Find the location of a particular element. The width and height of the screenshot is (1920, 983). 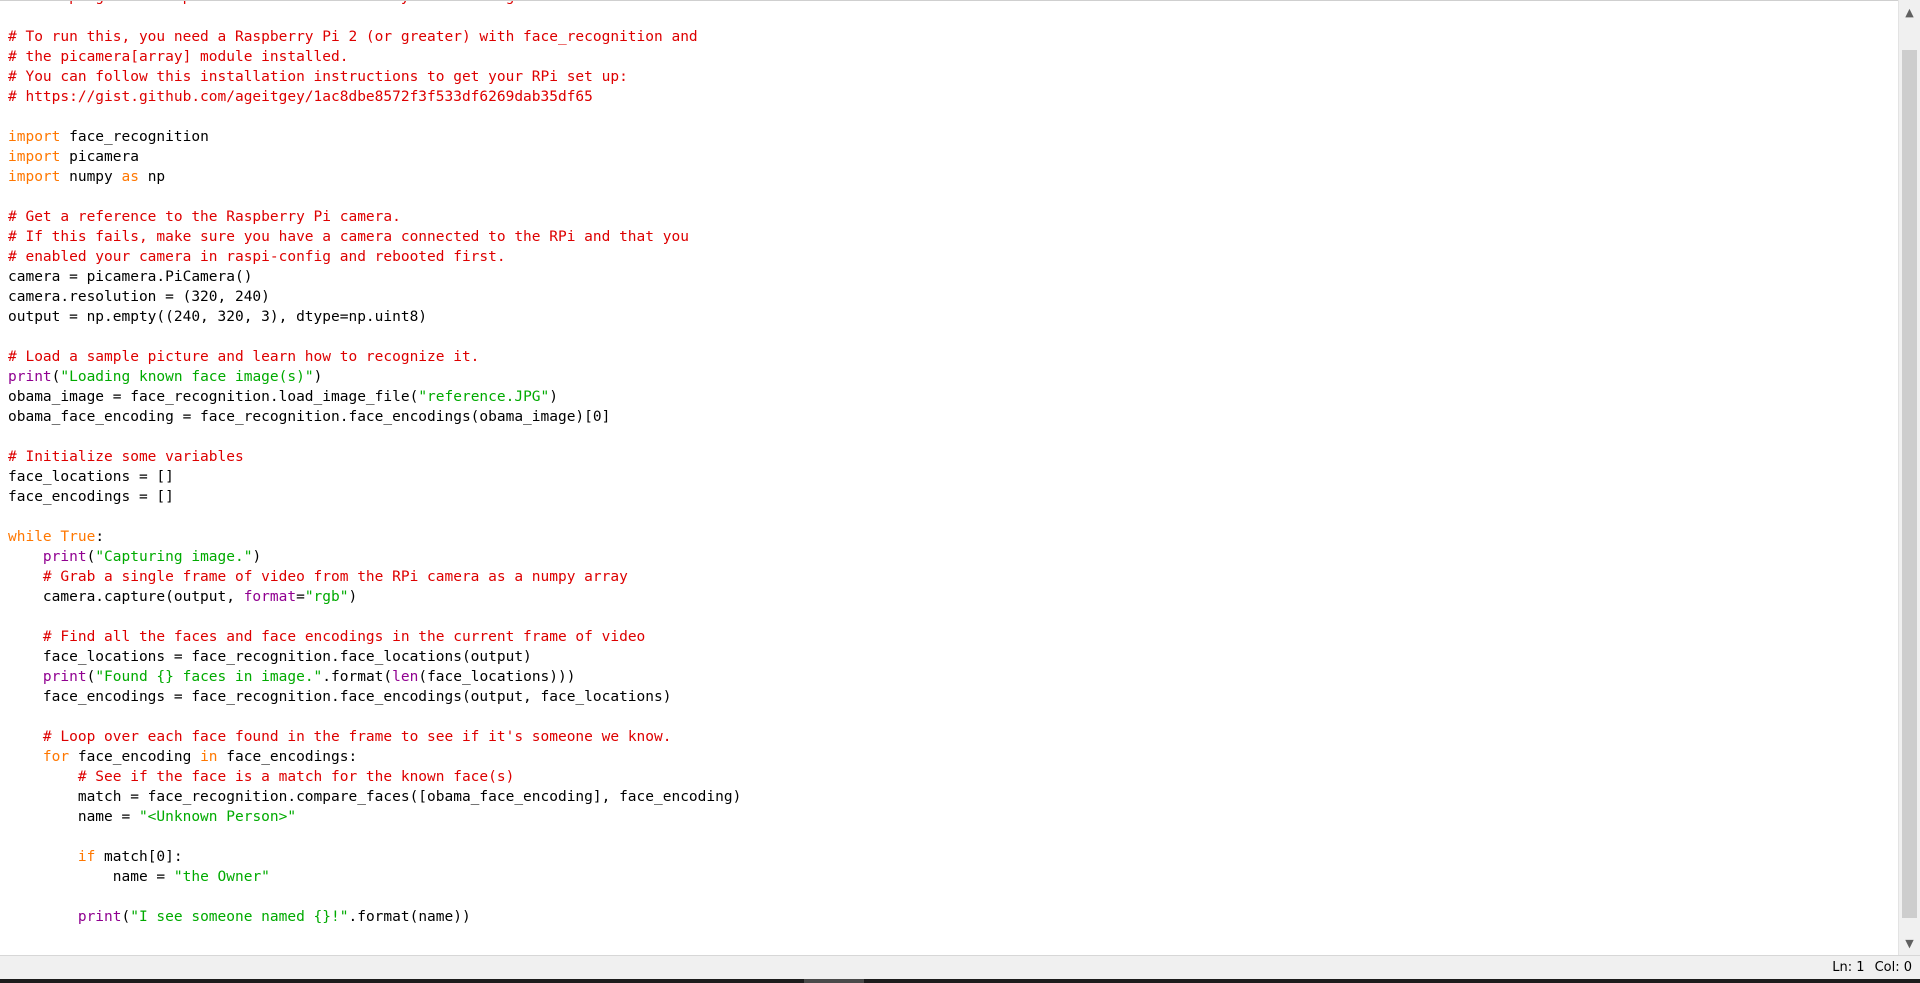

code-line: import picamera is located at coordinates (374, 157).